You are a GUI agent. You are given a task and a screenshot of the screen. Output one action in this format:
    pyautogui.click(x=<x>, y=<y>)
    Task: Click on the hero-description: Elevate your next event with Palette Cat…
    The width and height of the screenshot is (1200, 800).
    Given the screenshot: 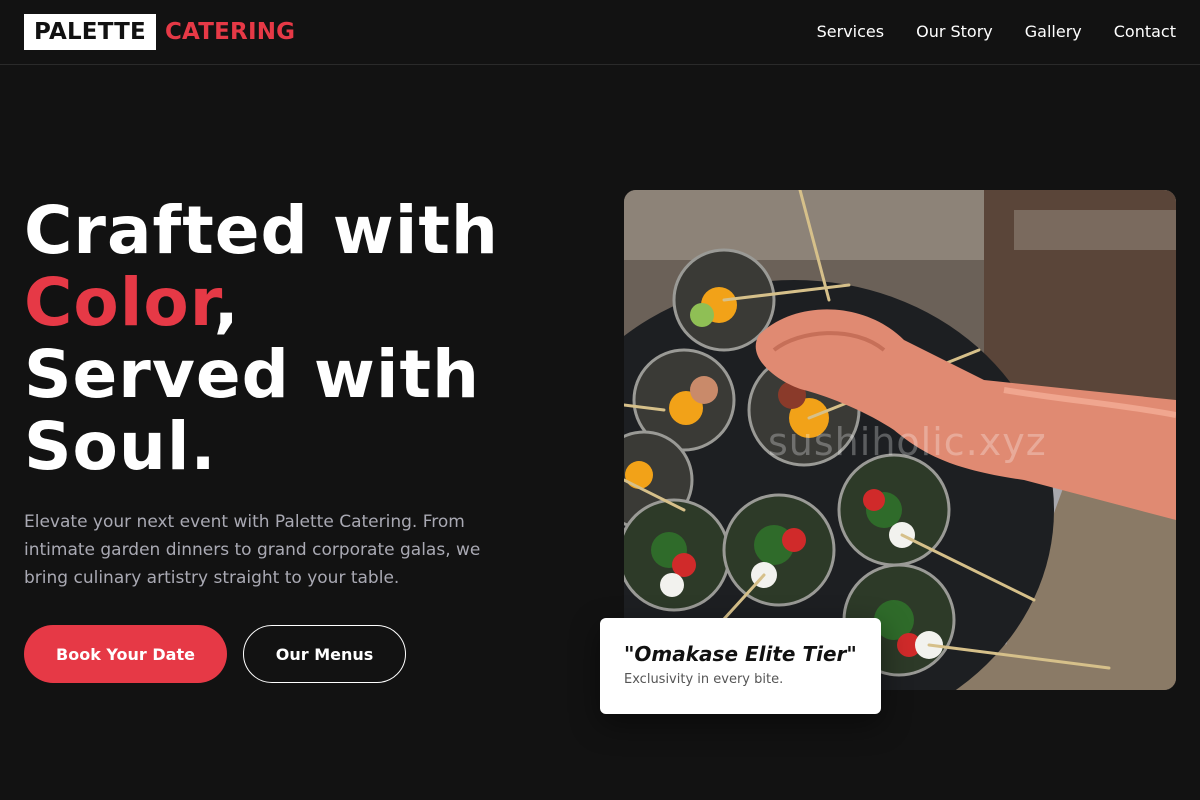 What is the action you would take?
    pyautogui.click(x=252, y=550)
    